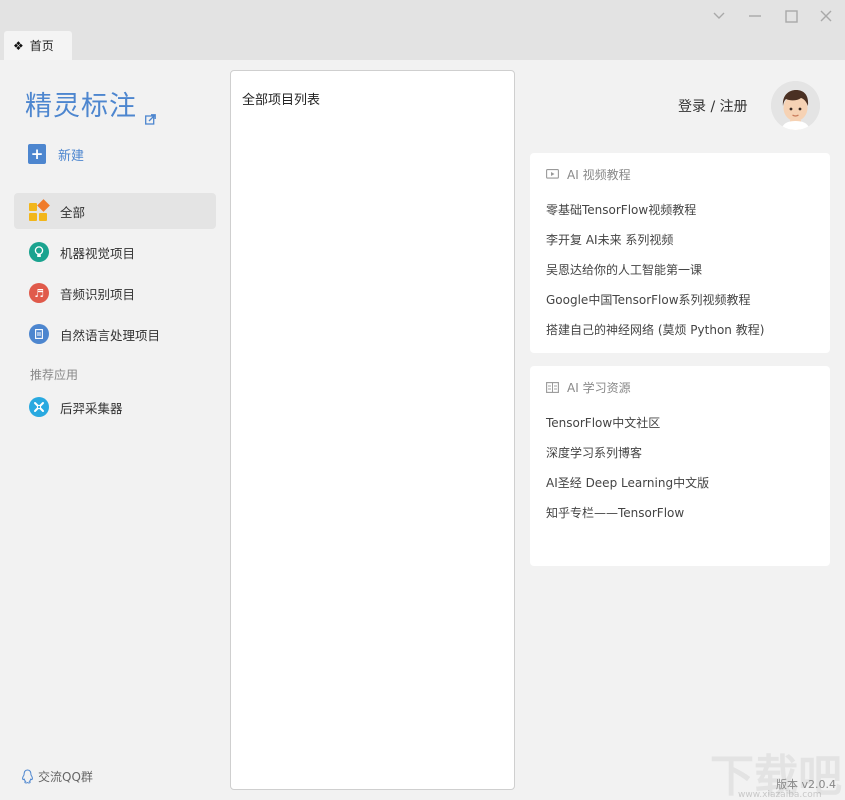 The image size is (845, 800). What do you see at coordinates (609, 239) in the screenshot?
I see `video-link: 李开复 AI未来 系列视频` at bounding box center [609, 239].